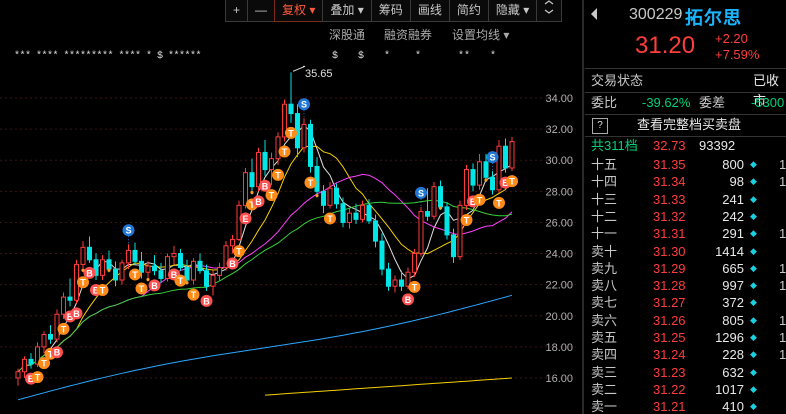  Describe the element at coordinates (685, 164) in the screenshot. I see `ask-level-row: 十五 31.35 800 ◆ 1` at that location.